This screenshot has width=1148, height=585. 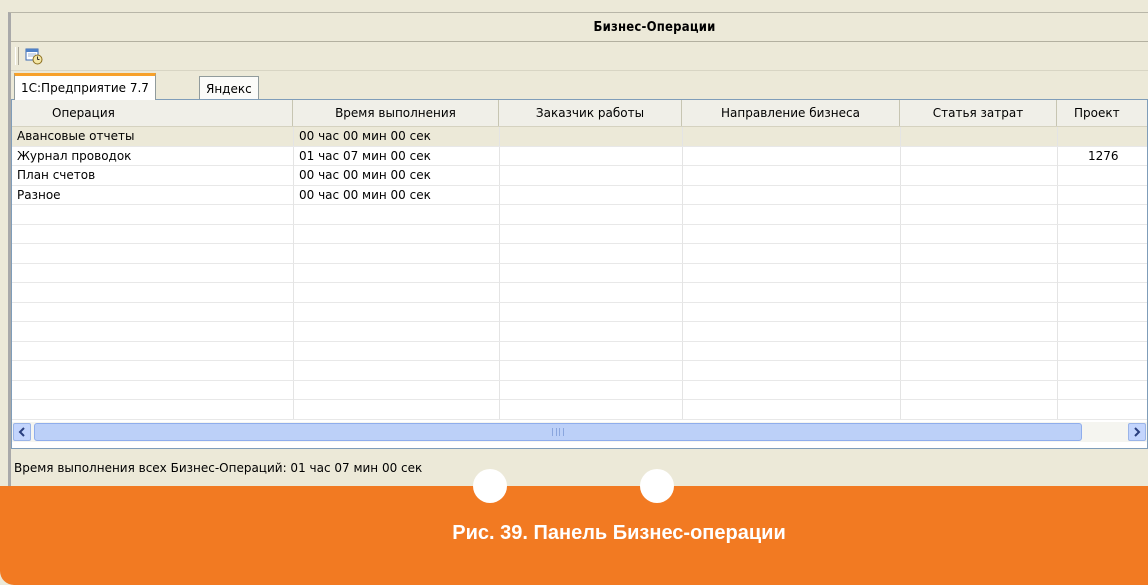 What do you see at coordinates (579, 27) in the screenshot?
I see `window-titlebar: Бизнес-Операции` at bounding box center [579, 27].